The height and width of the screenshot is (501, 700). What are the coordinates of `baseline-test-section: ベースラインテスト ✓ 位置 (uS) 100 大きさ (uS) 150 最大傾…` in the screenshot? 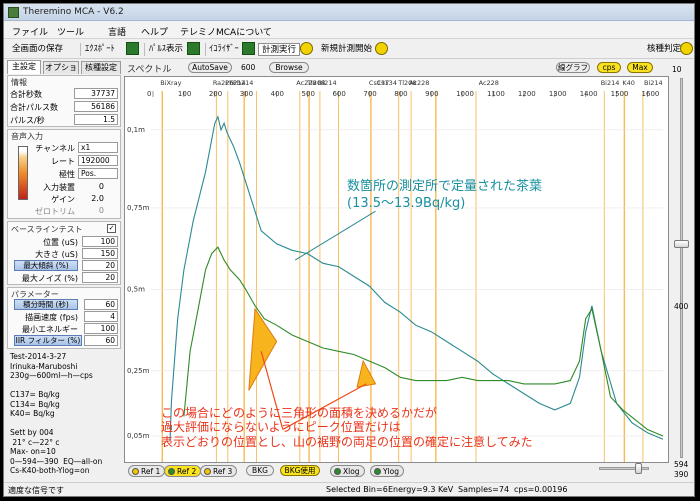 It's located at (64, 253).